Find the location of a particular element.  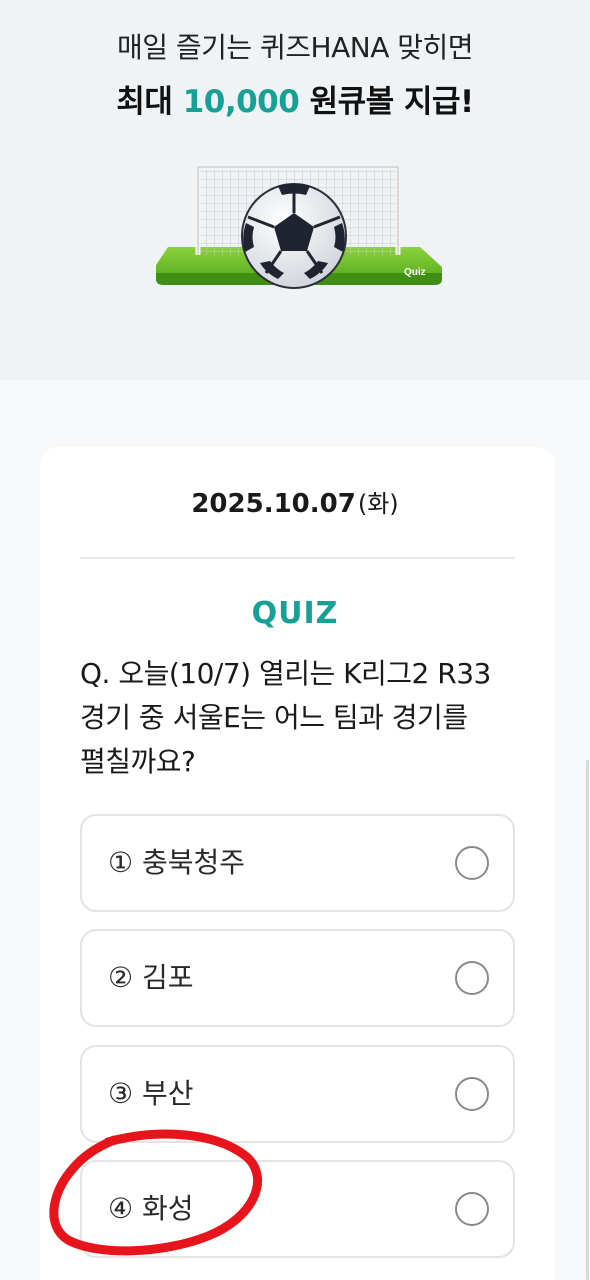

quiz-date-value: 2025.10.07 is located at coordinates (273, 504).